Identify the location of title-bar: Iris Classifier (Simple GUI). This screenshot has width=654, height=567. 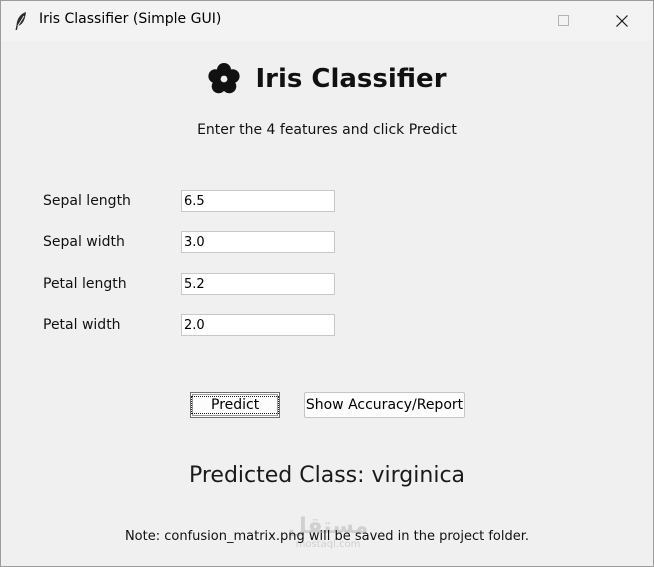
(327, 21).